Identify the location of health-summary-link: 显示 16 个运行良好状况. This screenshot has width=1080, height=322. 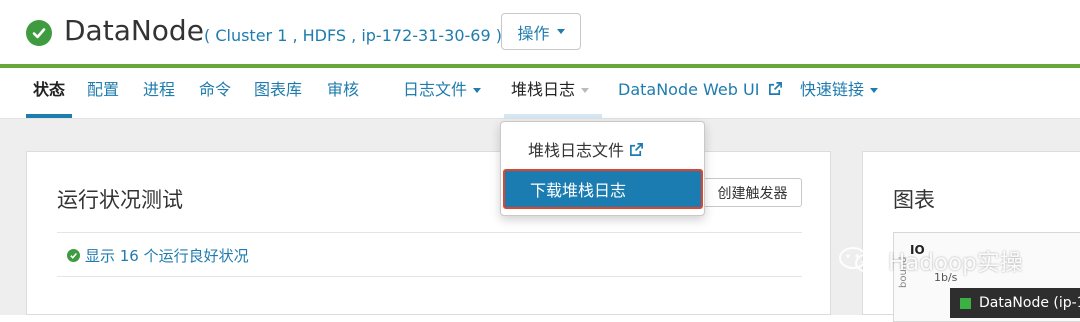
(158, 255).